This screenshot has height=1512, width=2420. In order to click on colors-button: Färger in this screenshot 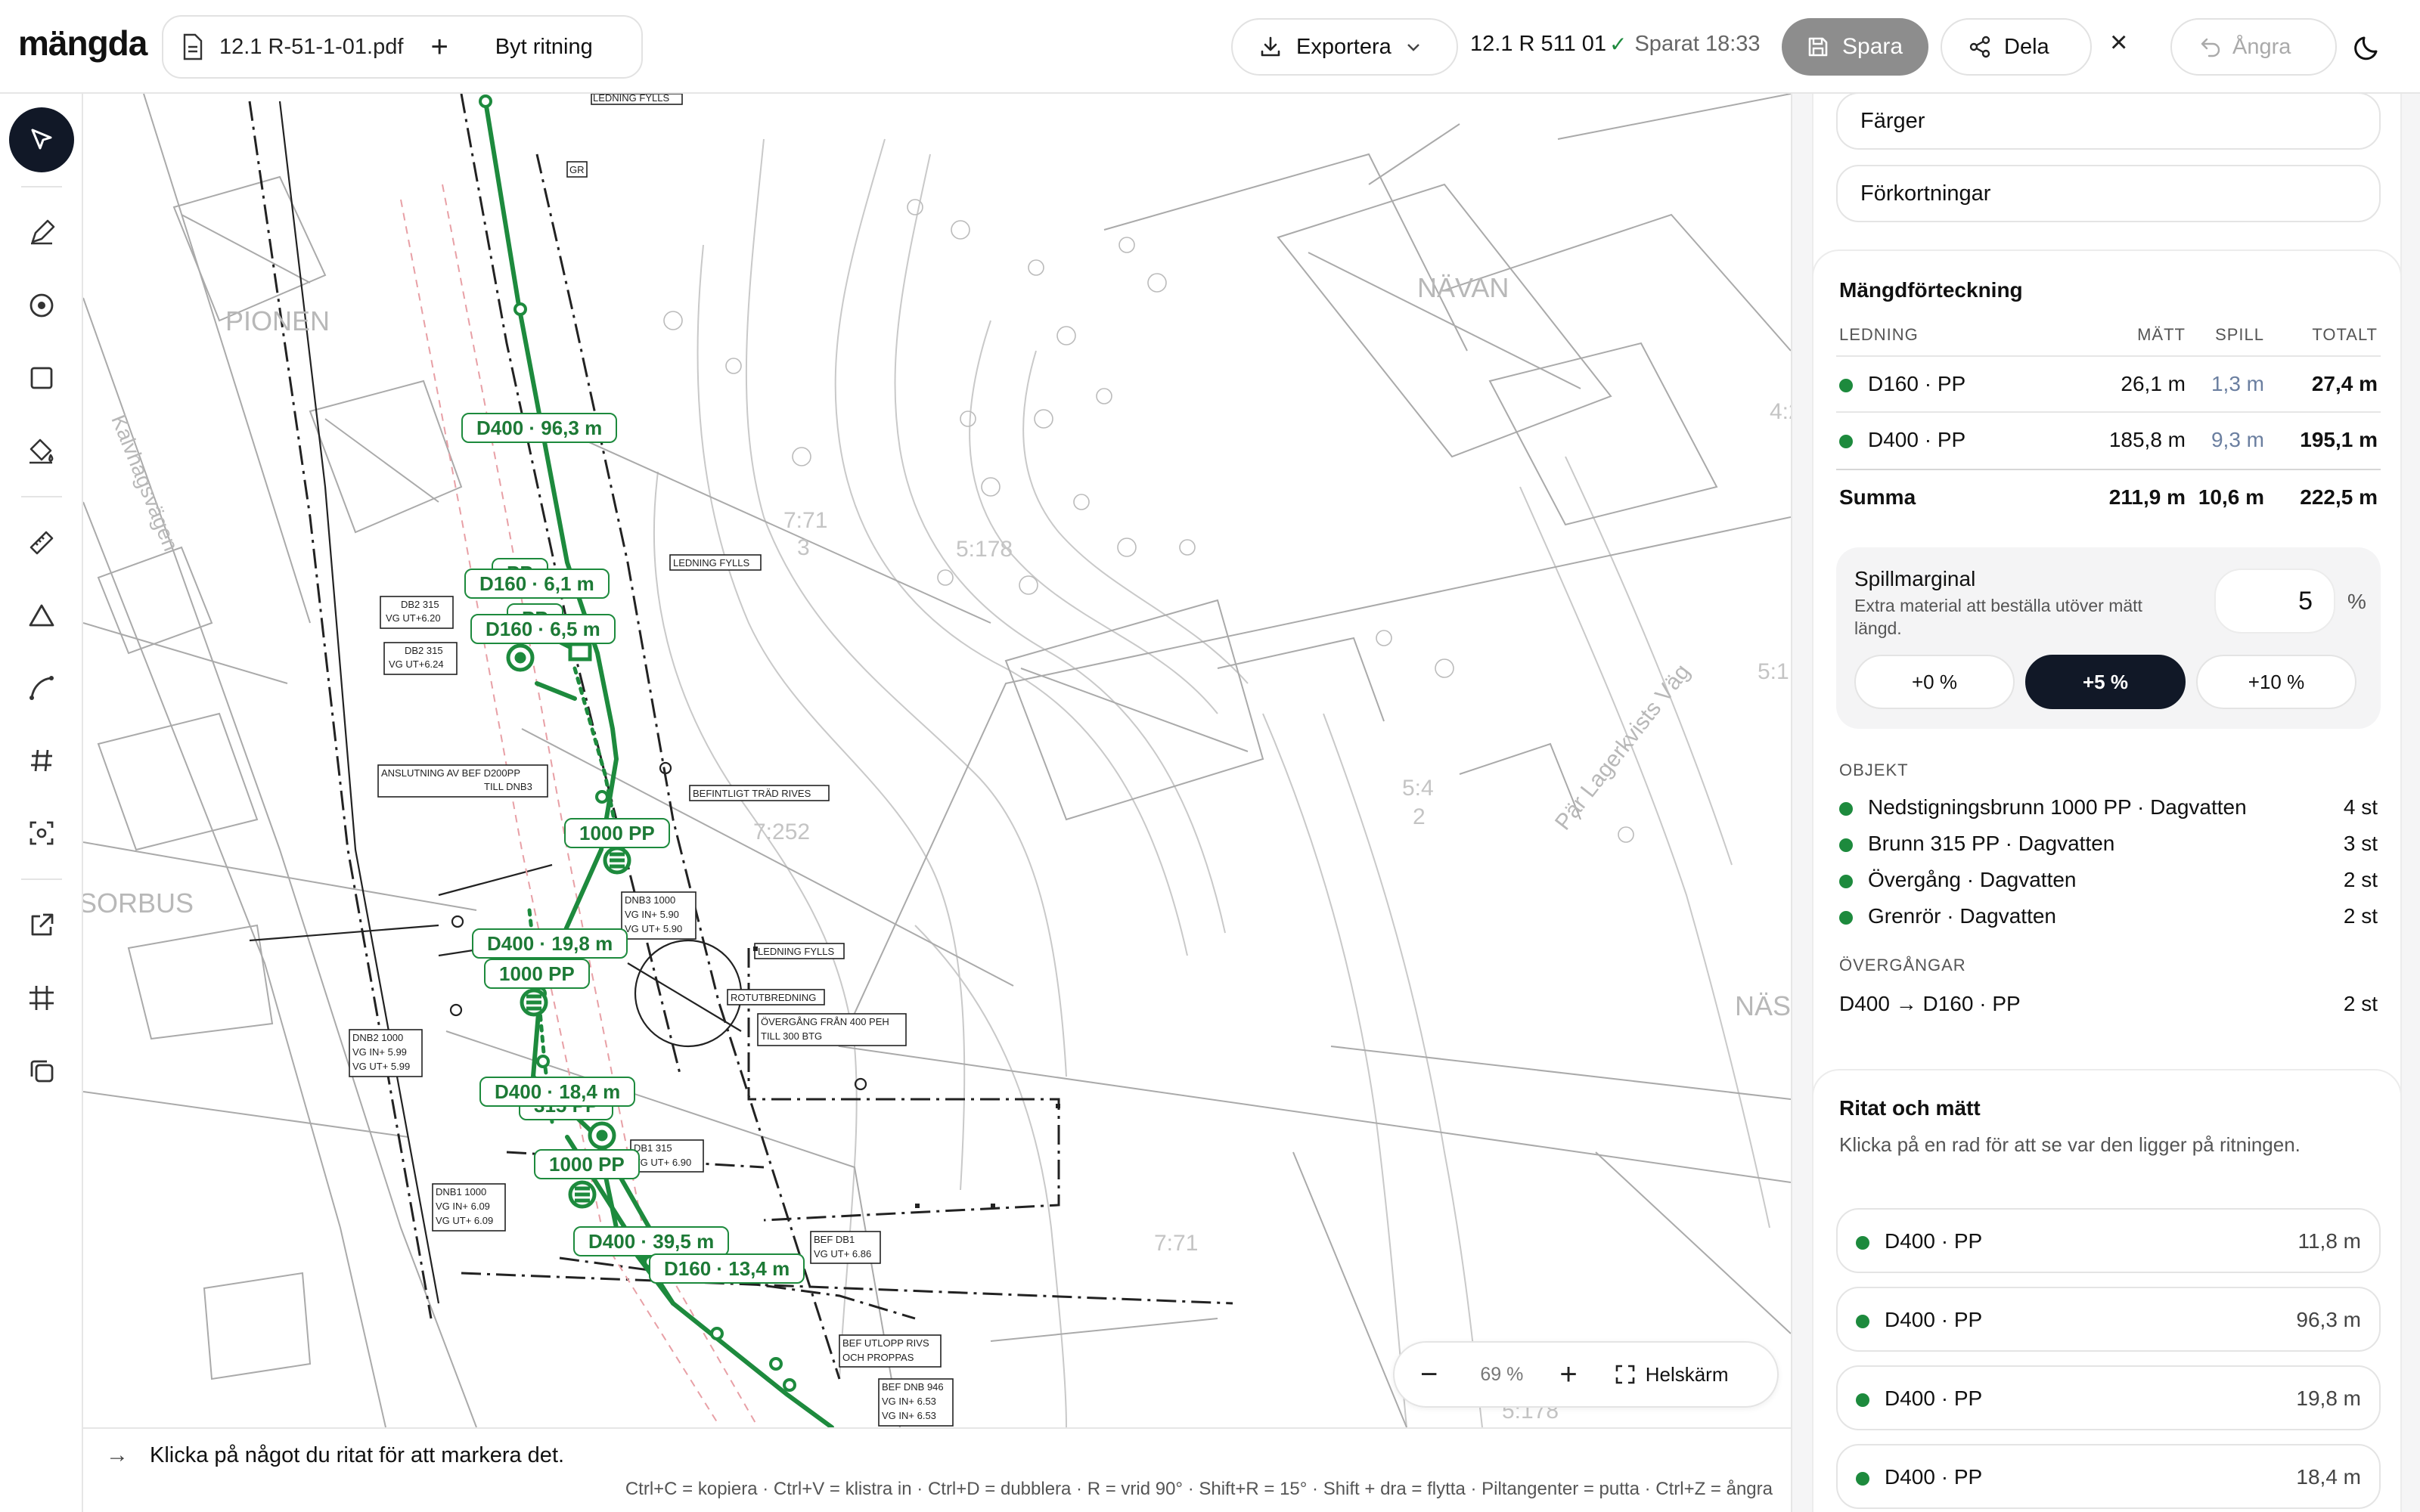, I will do `click(2108, 122)`.